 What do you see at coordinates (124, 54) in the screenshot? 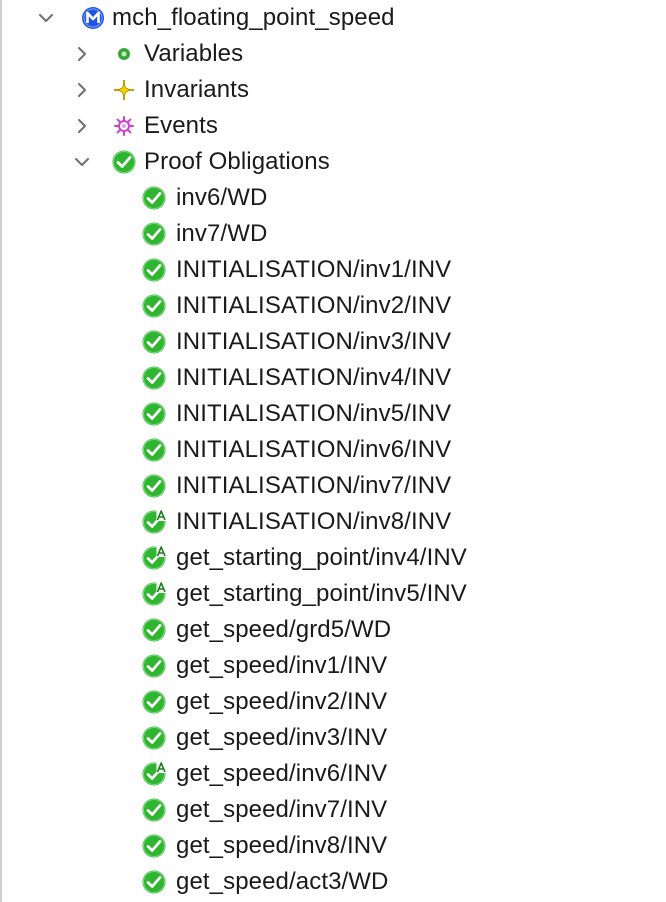
I see `variable-dot-icon` at bounding box center [124, 54].